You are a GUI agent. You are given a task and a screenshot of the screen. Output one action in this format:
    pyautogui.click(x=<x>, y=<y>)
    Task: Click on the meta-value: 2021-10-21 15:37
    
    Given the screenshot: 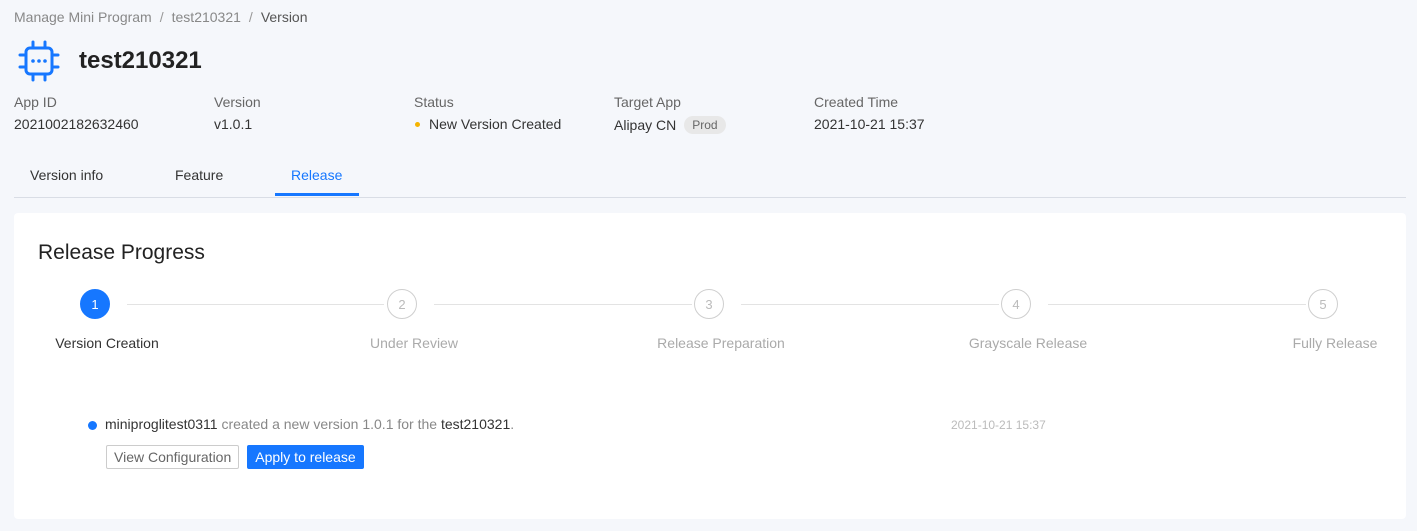 What is the action you would take?
    pyautogui.click(x=869, y=124)
    